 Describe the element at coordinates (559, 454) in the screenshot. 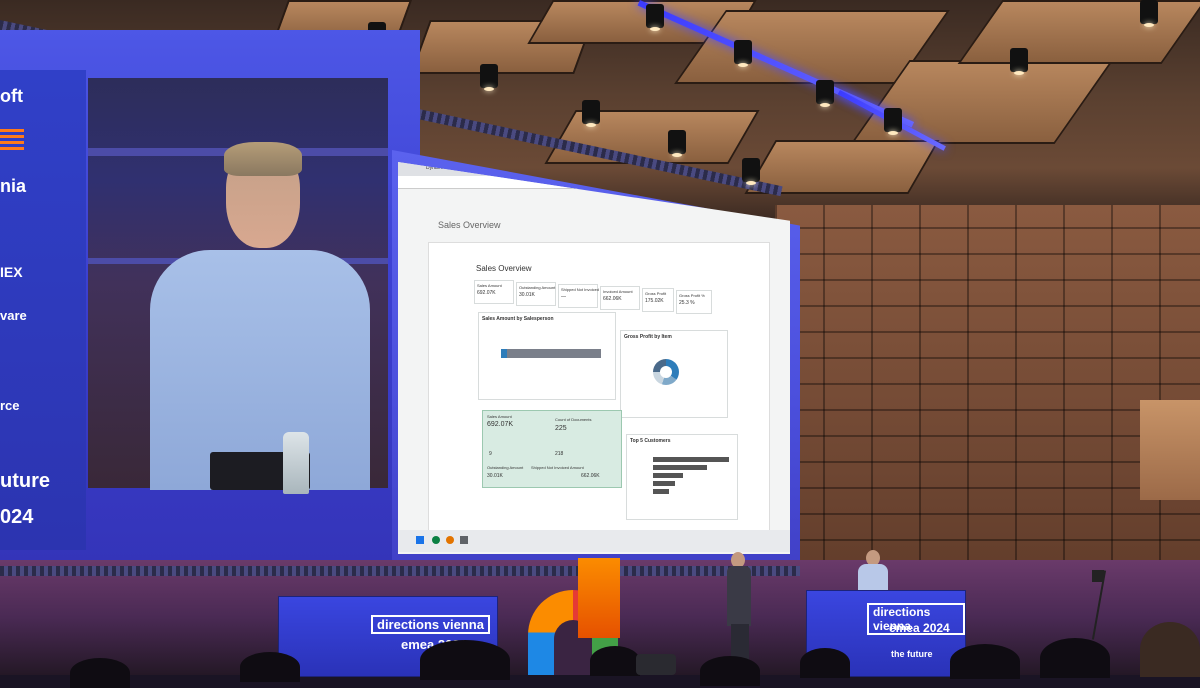

I see `tile-value: 218` at that location.